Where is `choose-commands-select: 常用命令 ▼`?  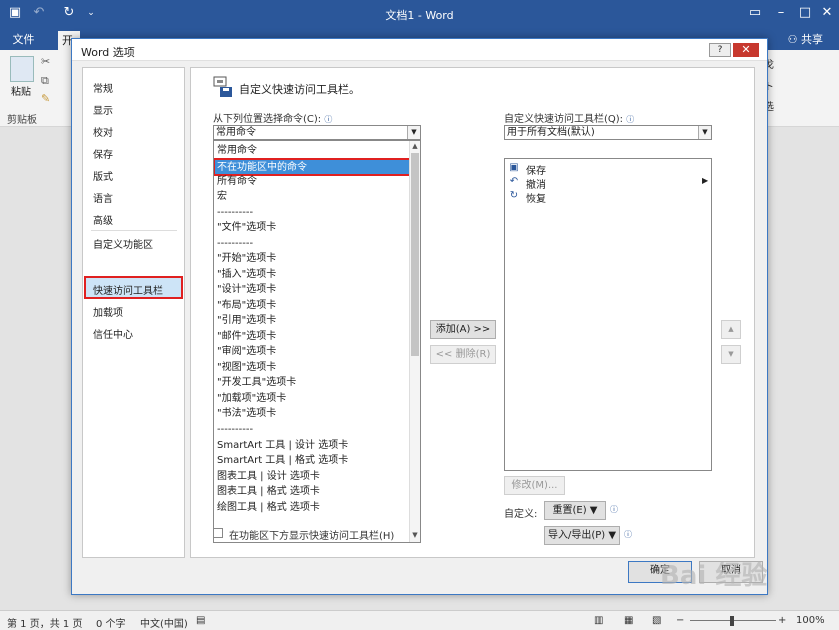 choose-commands-select: 常用命令 ▼ is located at coordinates (317, 132).